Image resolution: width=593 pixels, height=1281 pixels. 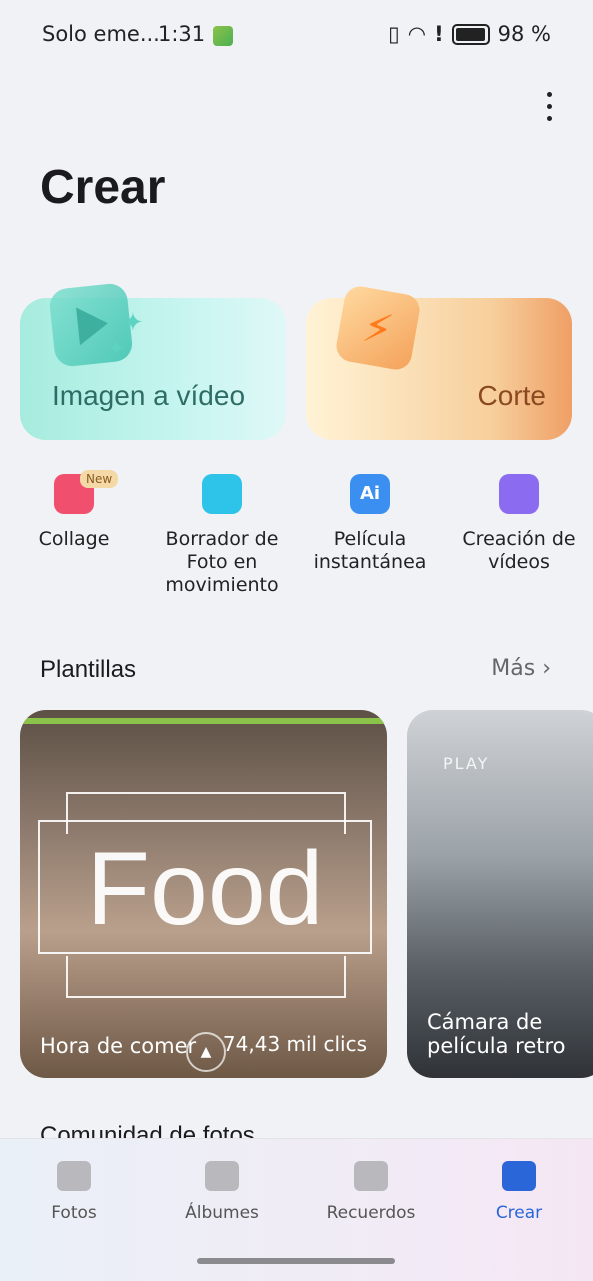 What do you see at coordinates (371, 1192) in the screenshot?
I see `nav-recuerdos: Recuerdos` at bounding box center [371, 1192].